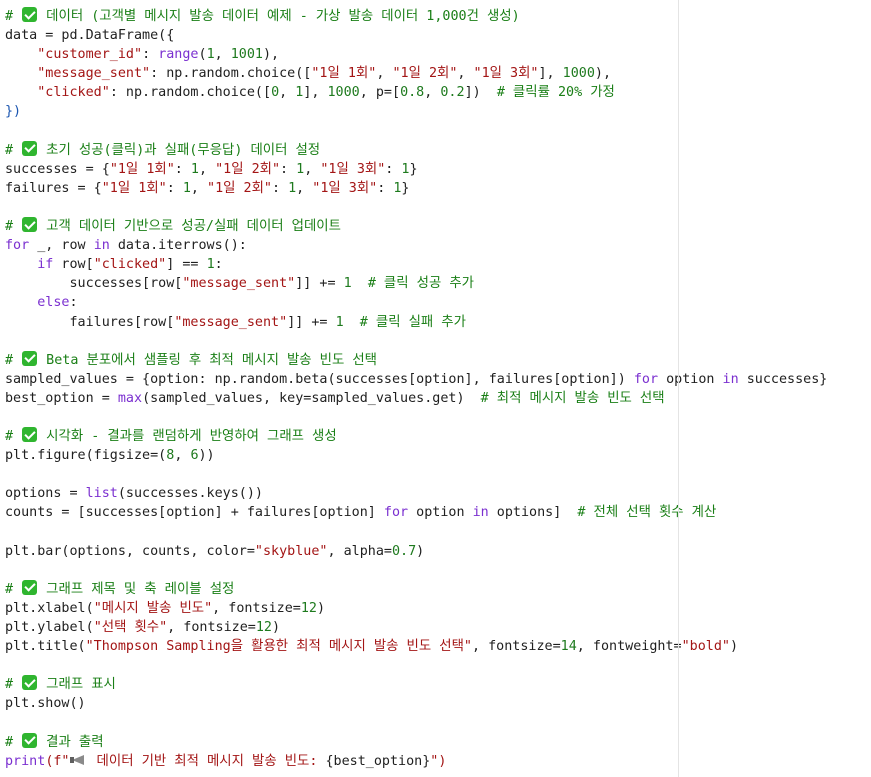 The image size is (871, 777). Describe the element at coordinates (343, 93) in the screenshot. I see `code-token: 1000` at that location.